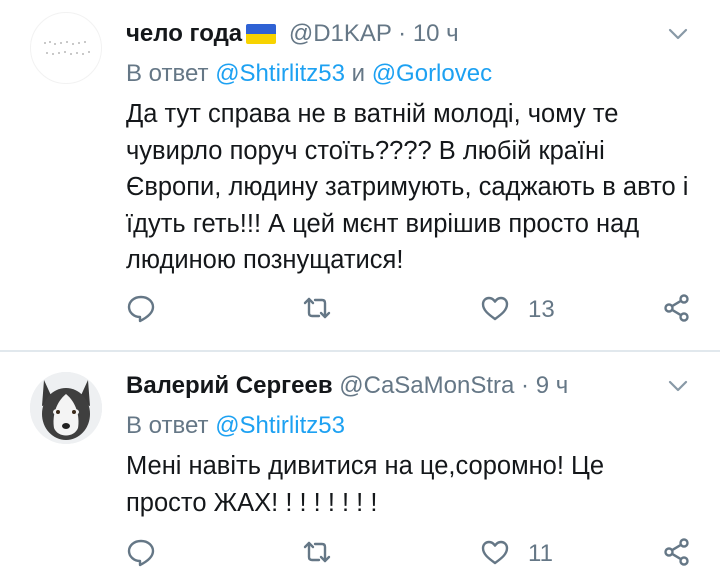  What do you see at coordinates (540, 553) in the screenshot?
I see `like-count: 11` at bounding box center [540, 553].